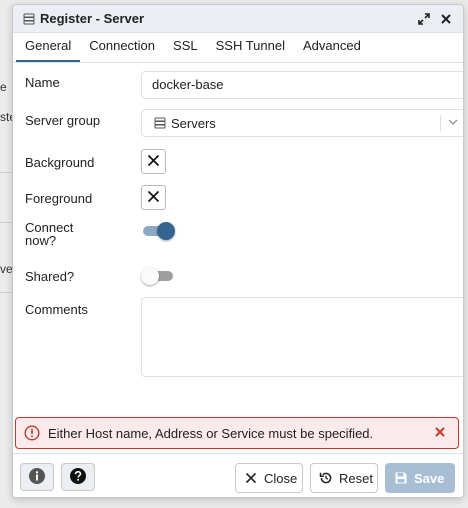 This screenshot has height=508, width=468. I want to click on tab-ssh-tunnel: SSH Tunnel, so click(250, 47).